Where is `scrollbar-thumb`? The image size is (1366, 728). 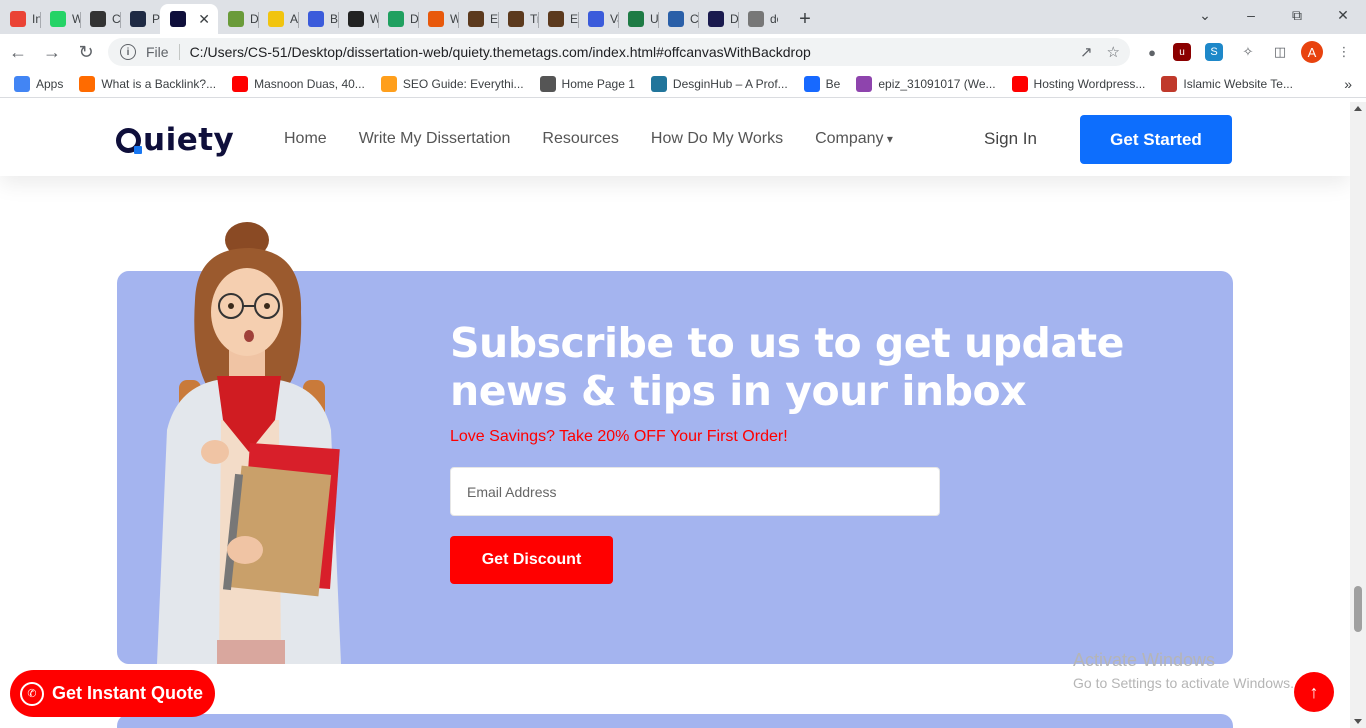
scrollbar-thumb is located at coordinates (1358, 609).